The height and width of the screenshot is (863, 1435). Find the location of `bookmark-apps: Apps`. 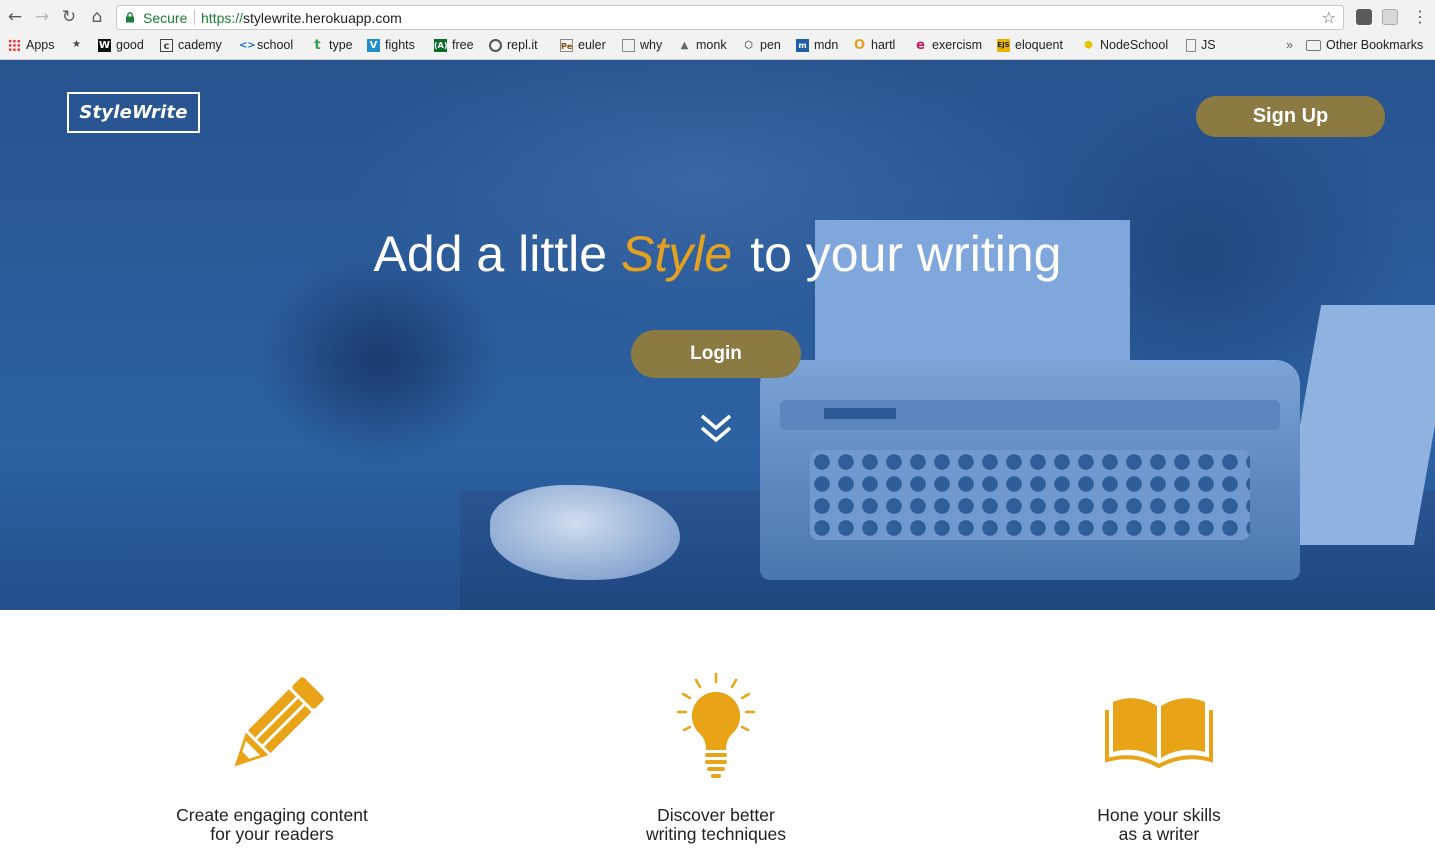

bookmark-apps: Apps is located at coordinates (31, 45).